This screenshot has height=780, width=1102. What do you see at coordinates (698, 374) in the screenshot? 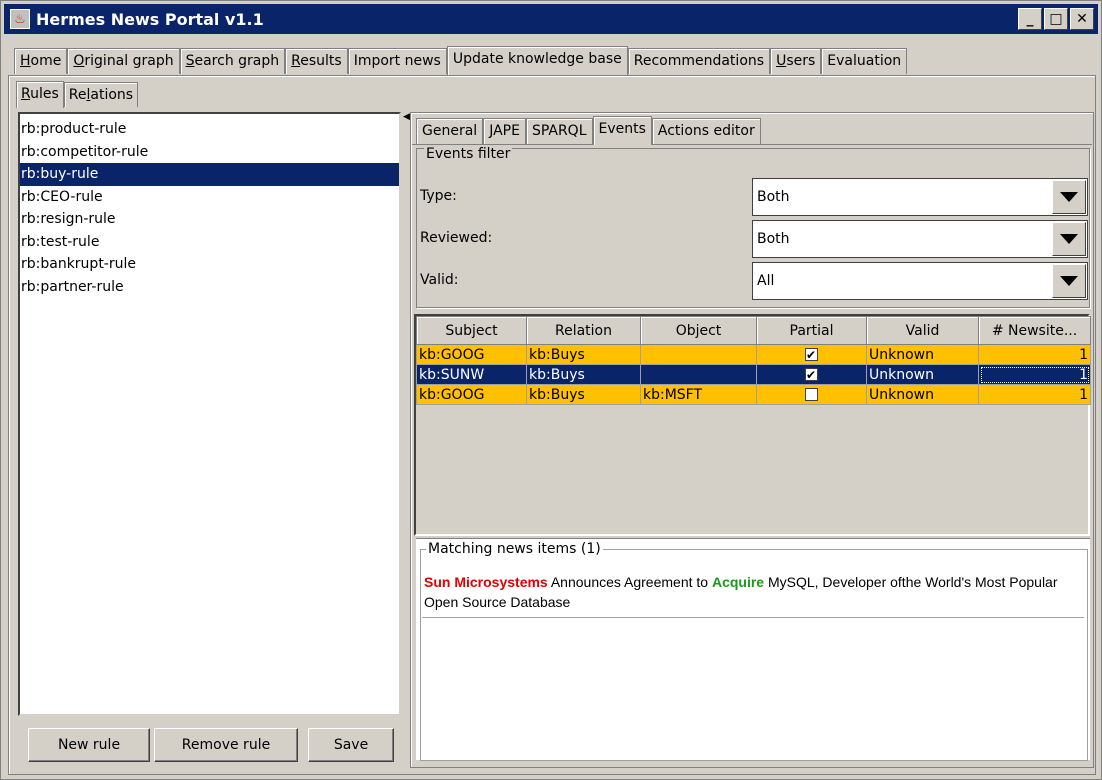
I see `cell-object` at bounding box center [698, 374].